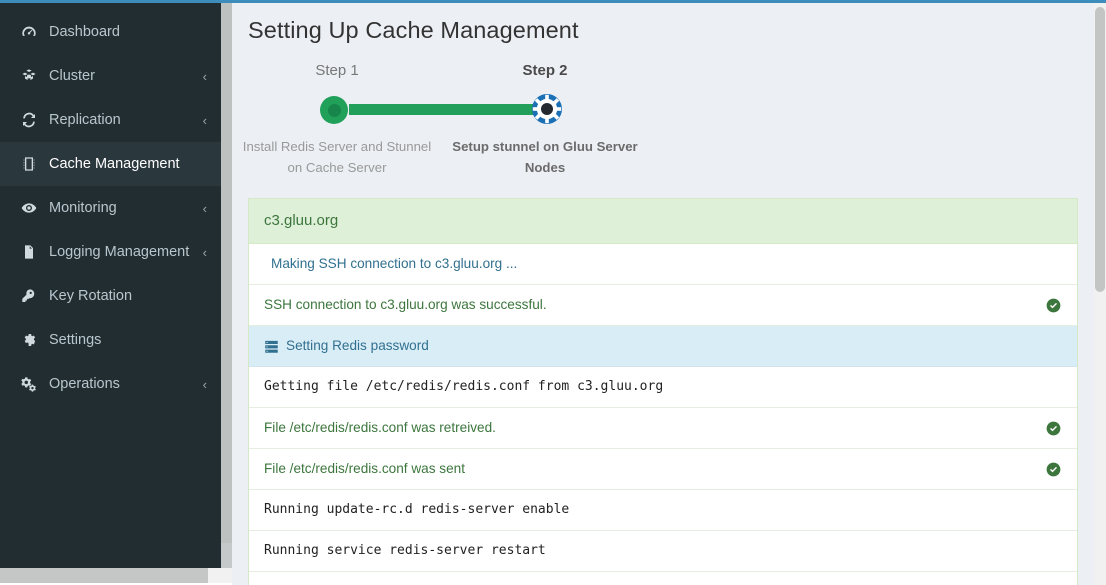 The height and width of the screenshot is (585, 1106). I want to click on sidebar-item-cluster: Cluster ‹, so click(110, 76).